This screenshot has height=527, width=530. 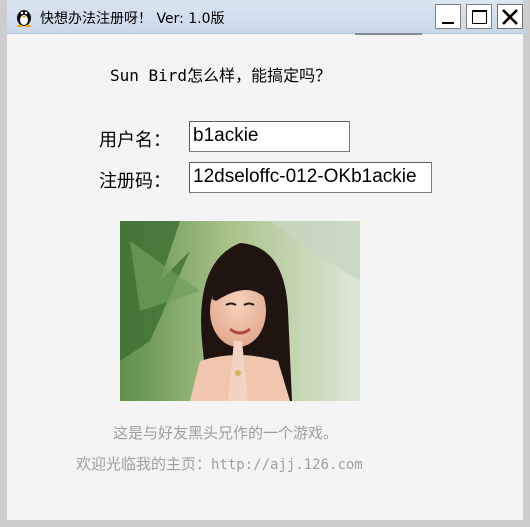 I want to click on username-input: b1ackie, so click(x=269, y=136).